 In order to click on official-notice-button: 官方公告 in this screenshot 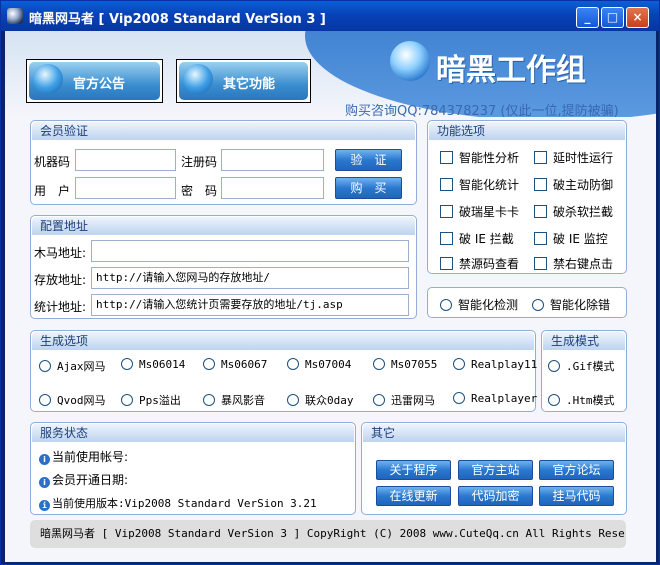, I will do `click(94, 81)`.